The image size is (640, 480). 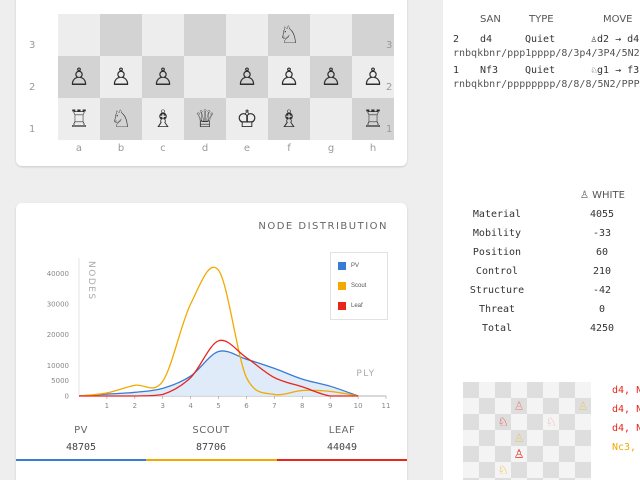 I want to click on file-label: b, so click(x=121, y=148).